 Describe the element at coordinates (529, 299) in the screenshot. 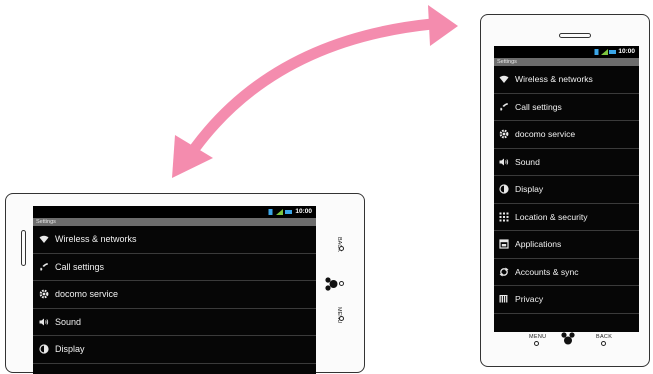

I see `settings-item-label: Privacy` at that location.